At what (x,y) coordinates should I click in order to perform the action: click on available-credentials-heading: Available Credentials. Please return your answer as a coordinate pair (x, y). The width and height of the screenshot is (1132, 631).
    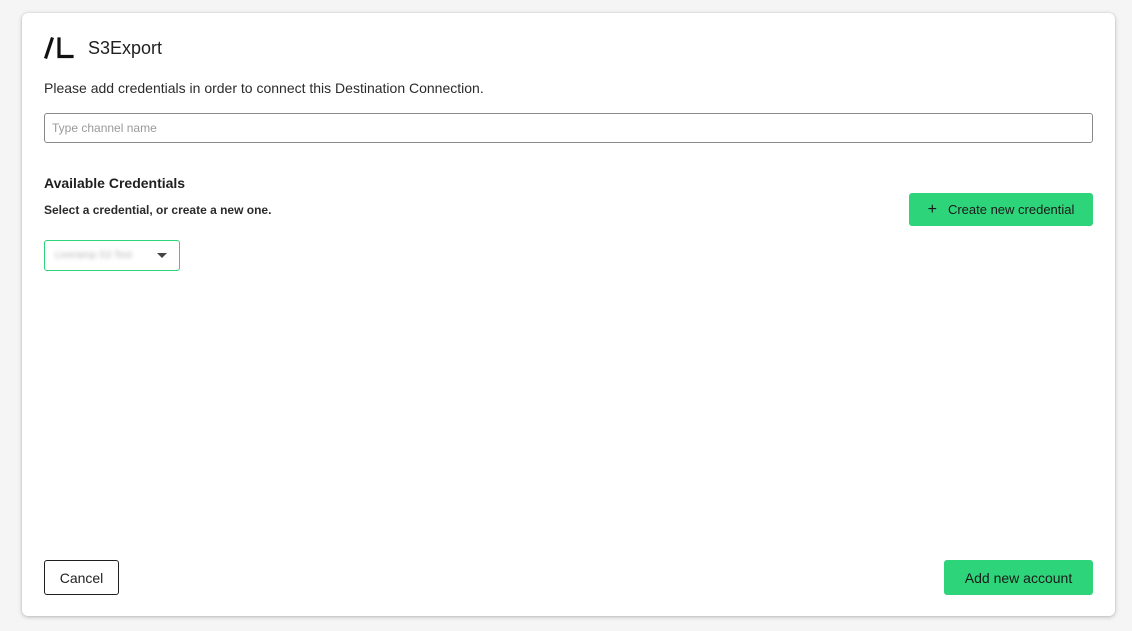
    Looking at the image, I should click on (115, 183).